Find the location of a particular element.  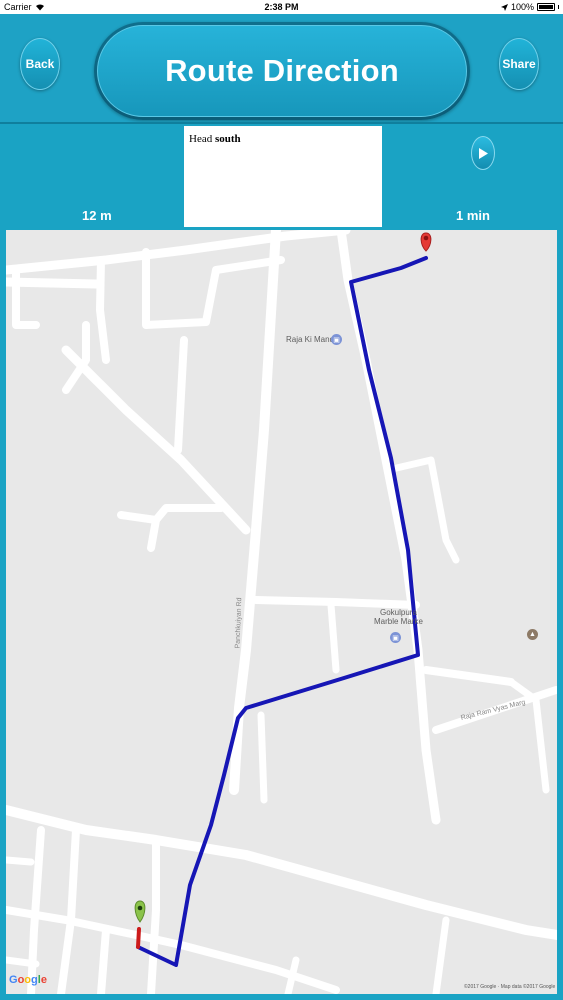

back-button: Back is located at coordinates (40, 64).